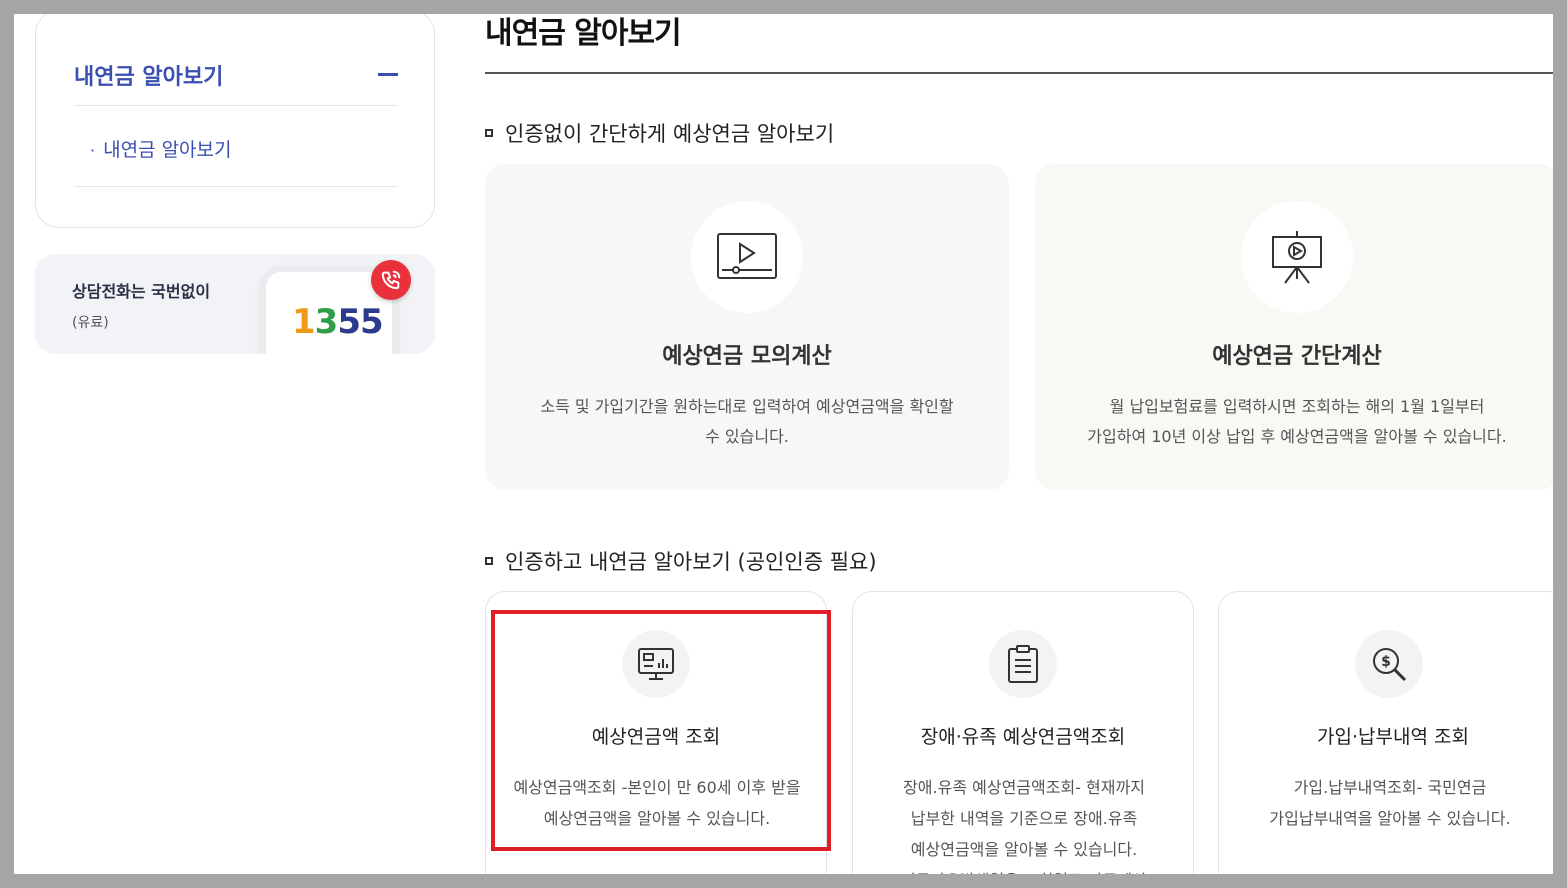  What do you see at coordinates (1024, 869) in the screenshot?
I see `card-description-line: (지급사유발생일은 조회일로 자동계산)` at bounding box center [1024, 869].